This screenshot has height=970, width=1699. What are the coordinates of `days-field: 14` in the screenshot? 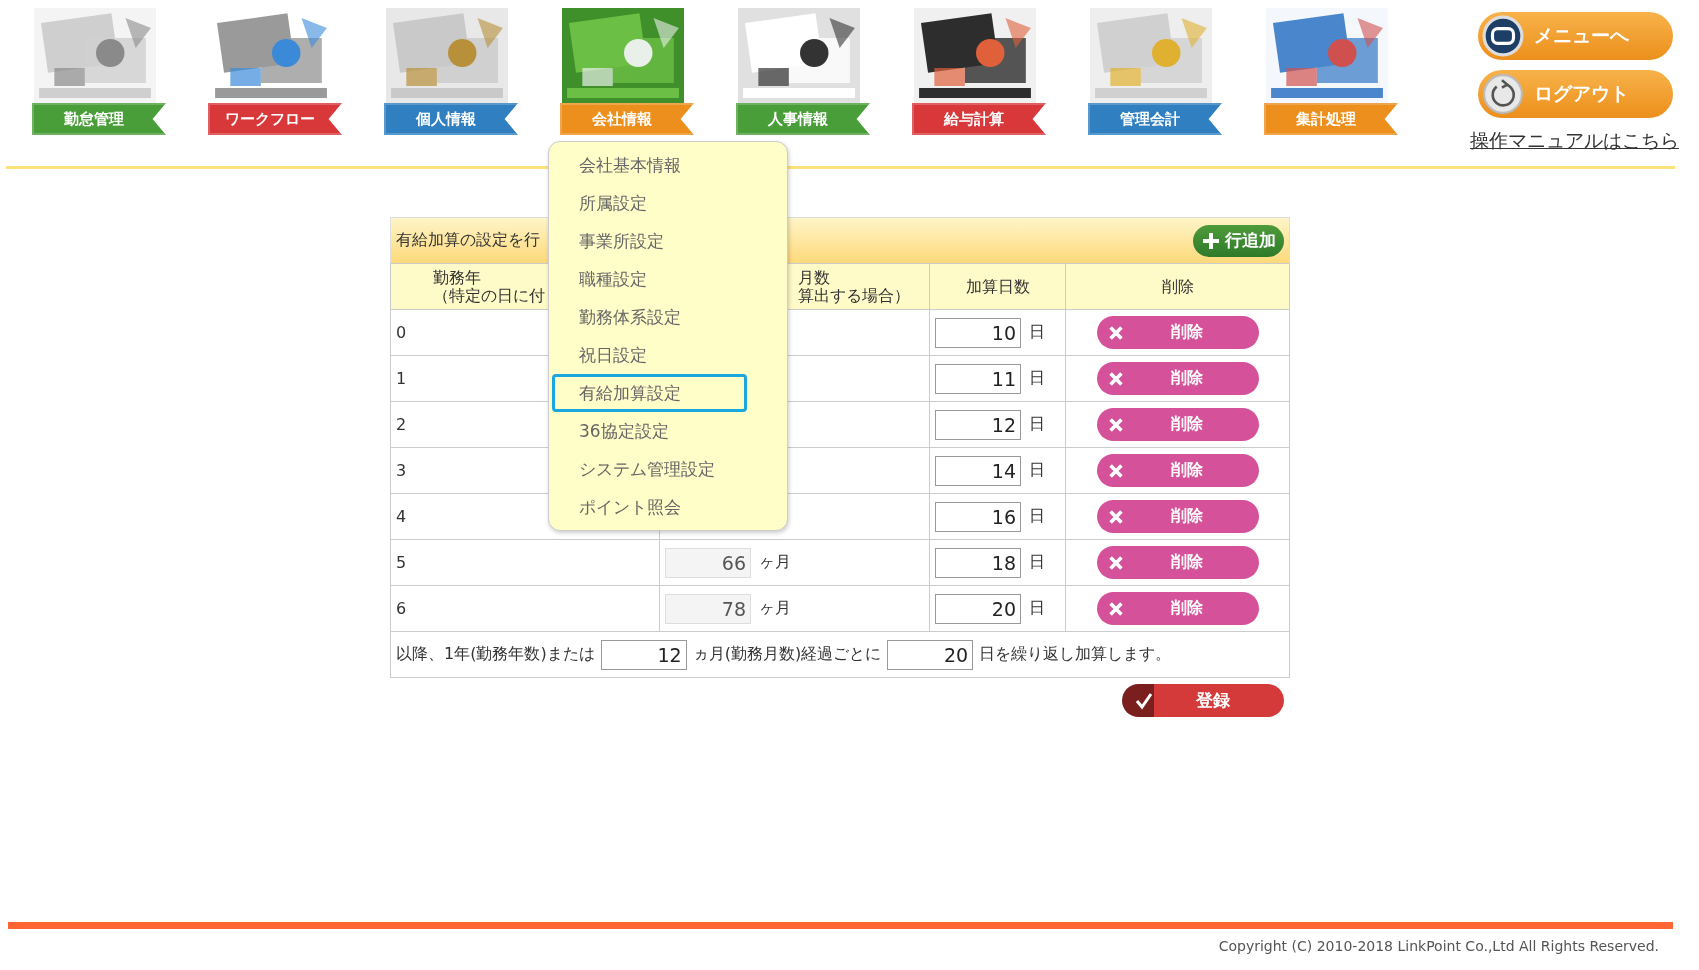 It's located at (978, 470).